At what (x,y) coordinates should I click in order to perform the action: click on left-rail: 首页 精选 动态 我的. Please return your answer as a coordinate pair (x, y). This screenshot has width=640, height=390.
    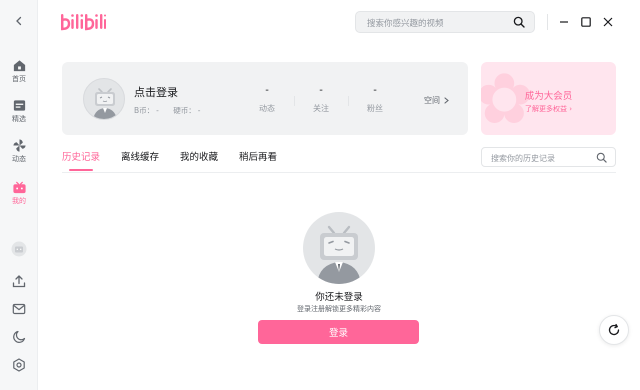
    Looking at the image, I should click on (19, 195).